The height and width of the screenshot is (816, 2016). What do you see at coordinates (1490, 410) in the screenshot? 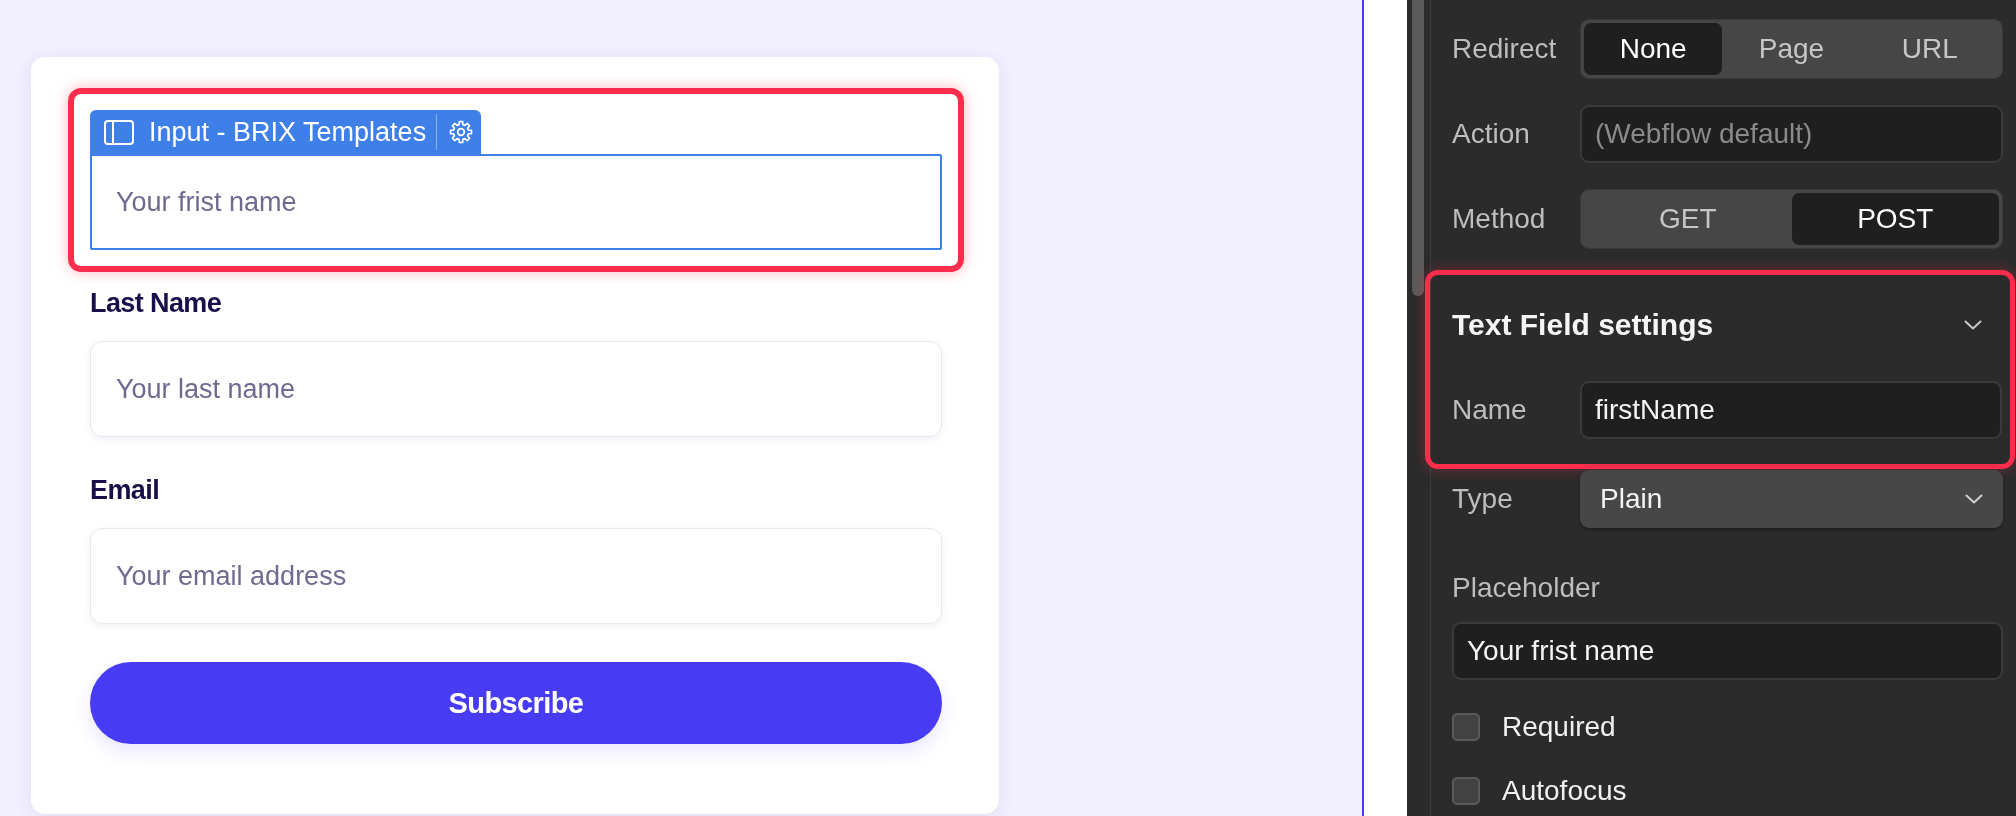
I see `setting-label: Name` at bounding box center [1490, 410].